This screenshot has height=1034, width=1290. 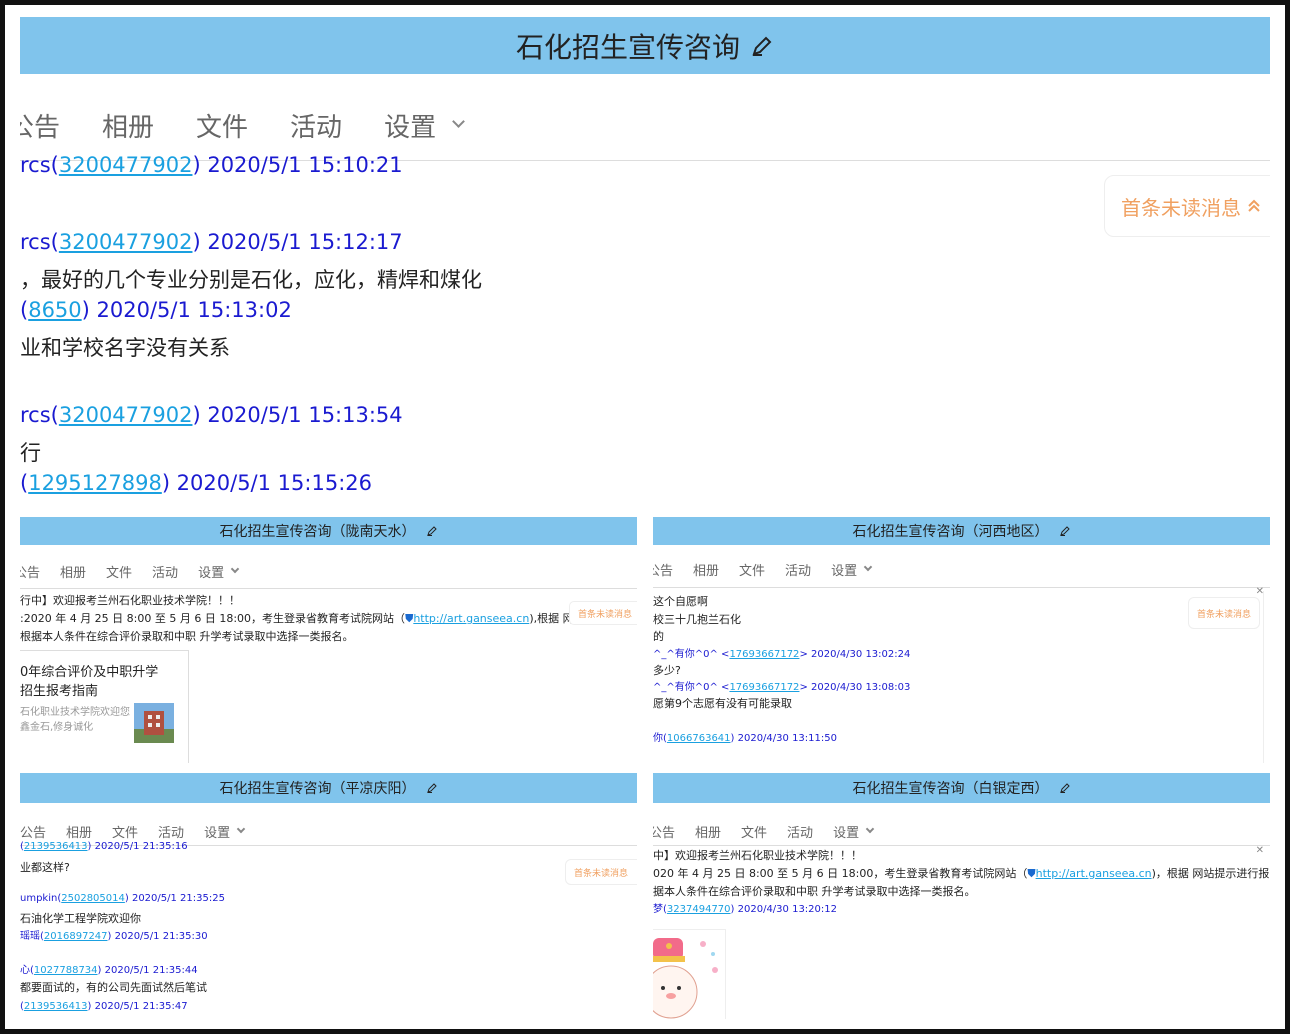 What do you see at coordinates (174, 898) in the screenshot?
I see `message-time: ) 2020/5/1 21:35:25` at bounding box center [174, 898].